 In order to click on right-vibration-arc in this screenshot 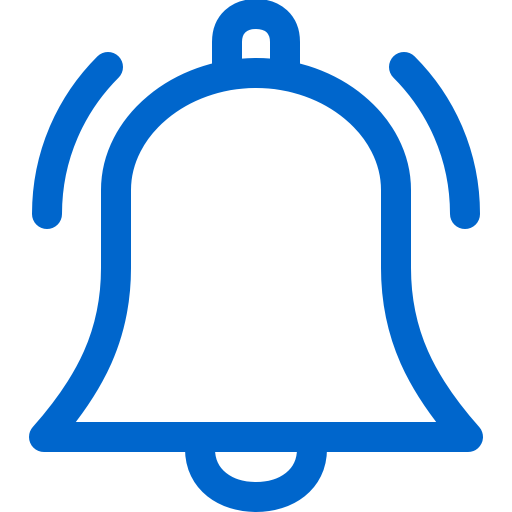, I will do `click(434, 140)`.